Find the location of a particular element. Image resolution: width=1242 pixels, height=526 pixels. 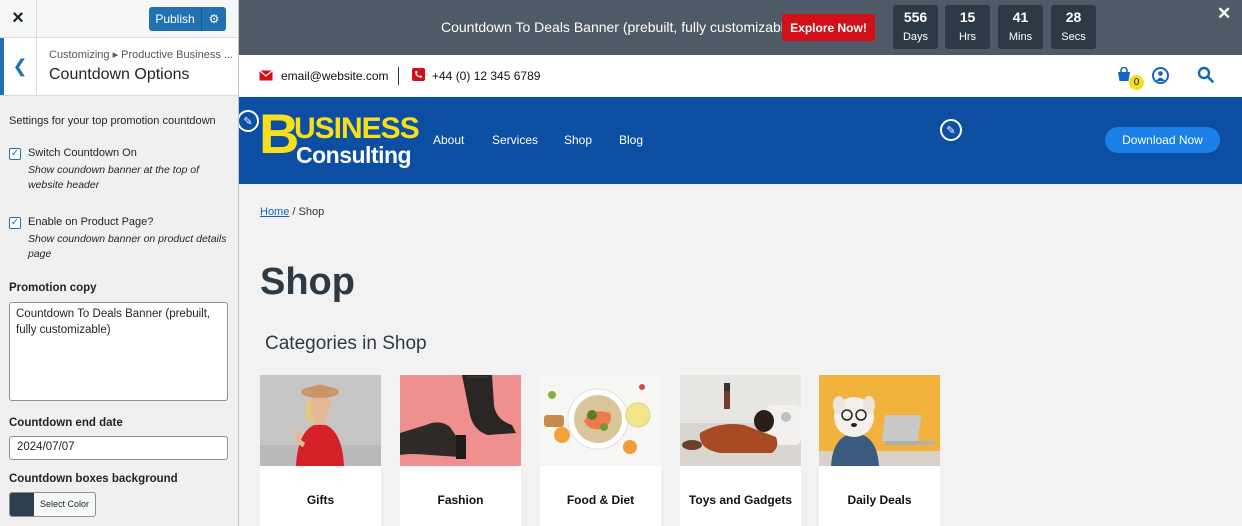

category-card-fashion: Fashion is located at coordinates (460, 450).